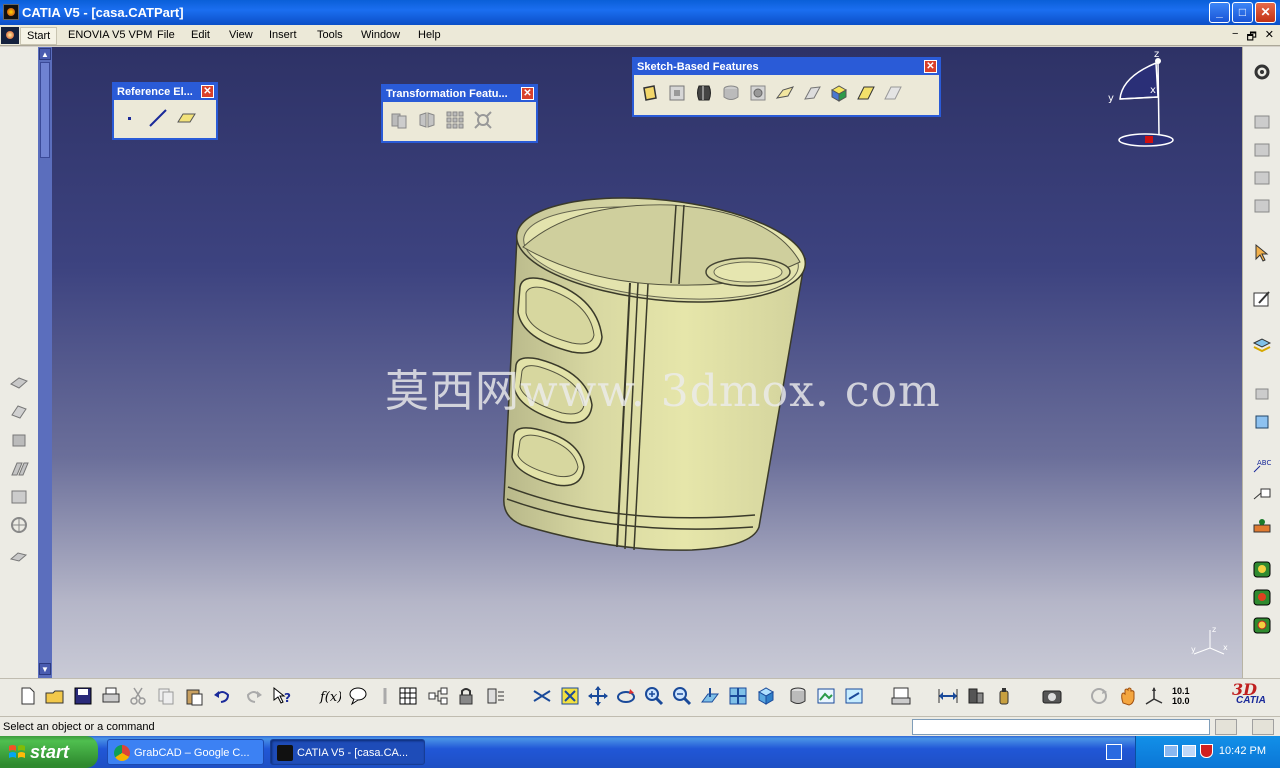  What do you see at coordinates (194, 696) in the screenshot?
I see `paste-icon` at bounding box center [194, 696].